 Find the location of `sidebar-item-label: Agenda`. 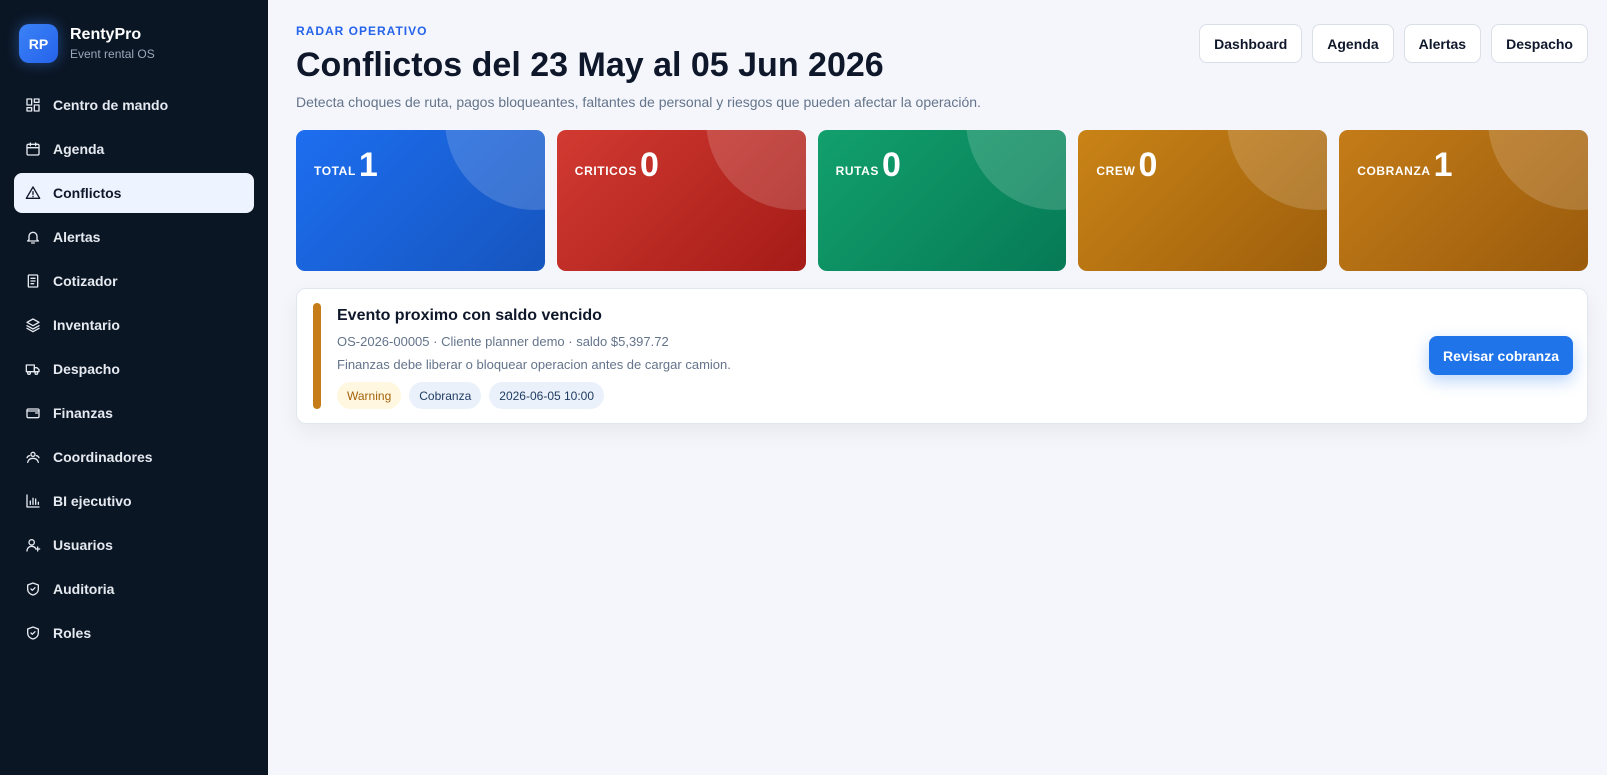

sidebar-item-label: Agenda is located at coordinates (79, 149).